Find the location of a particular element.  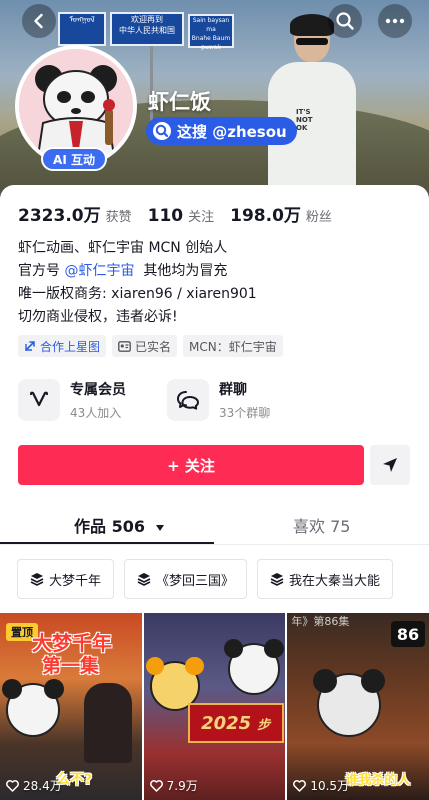

search-button is located at coordinates (345, 21).